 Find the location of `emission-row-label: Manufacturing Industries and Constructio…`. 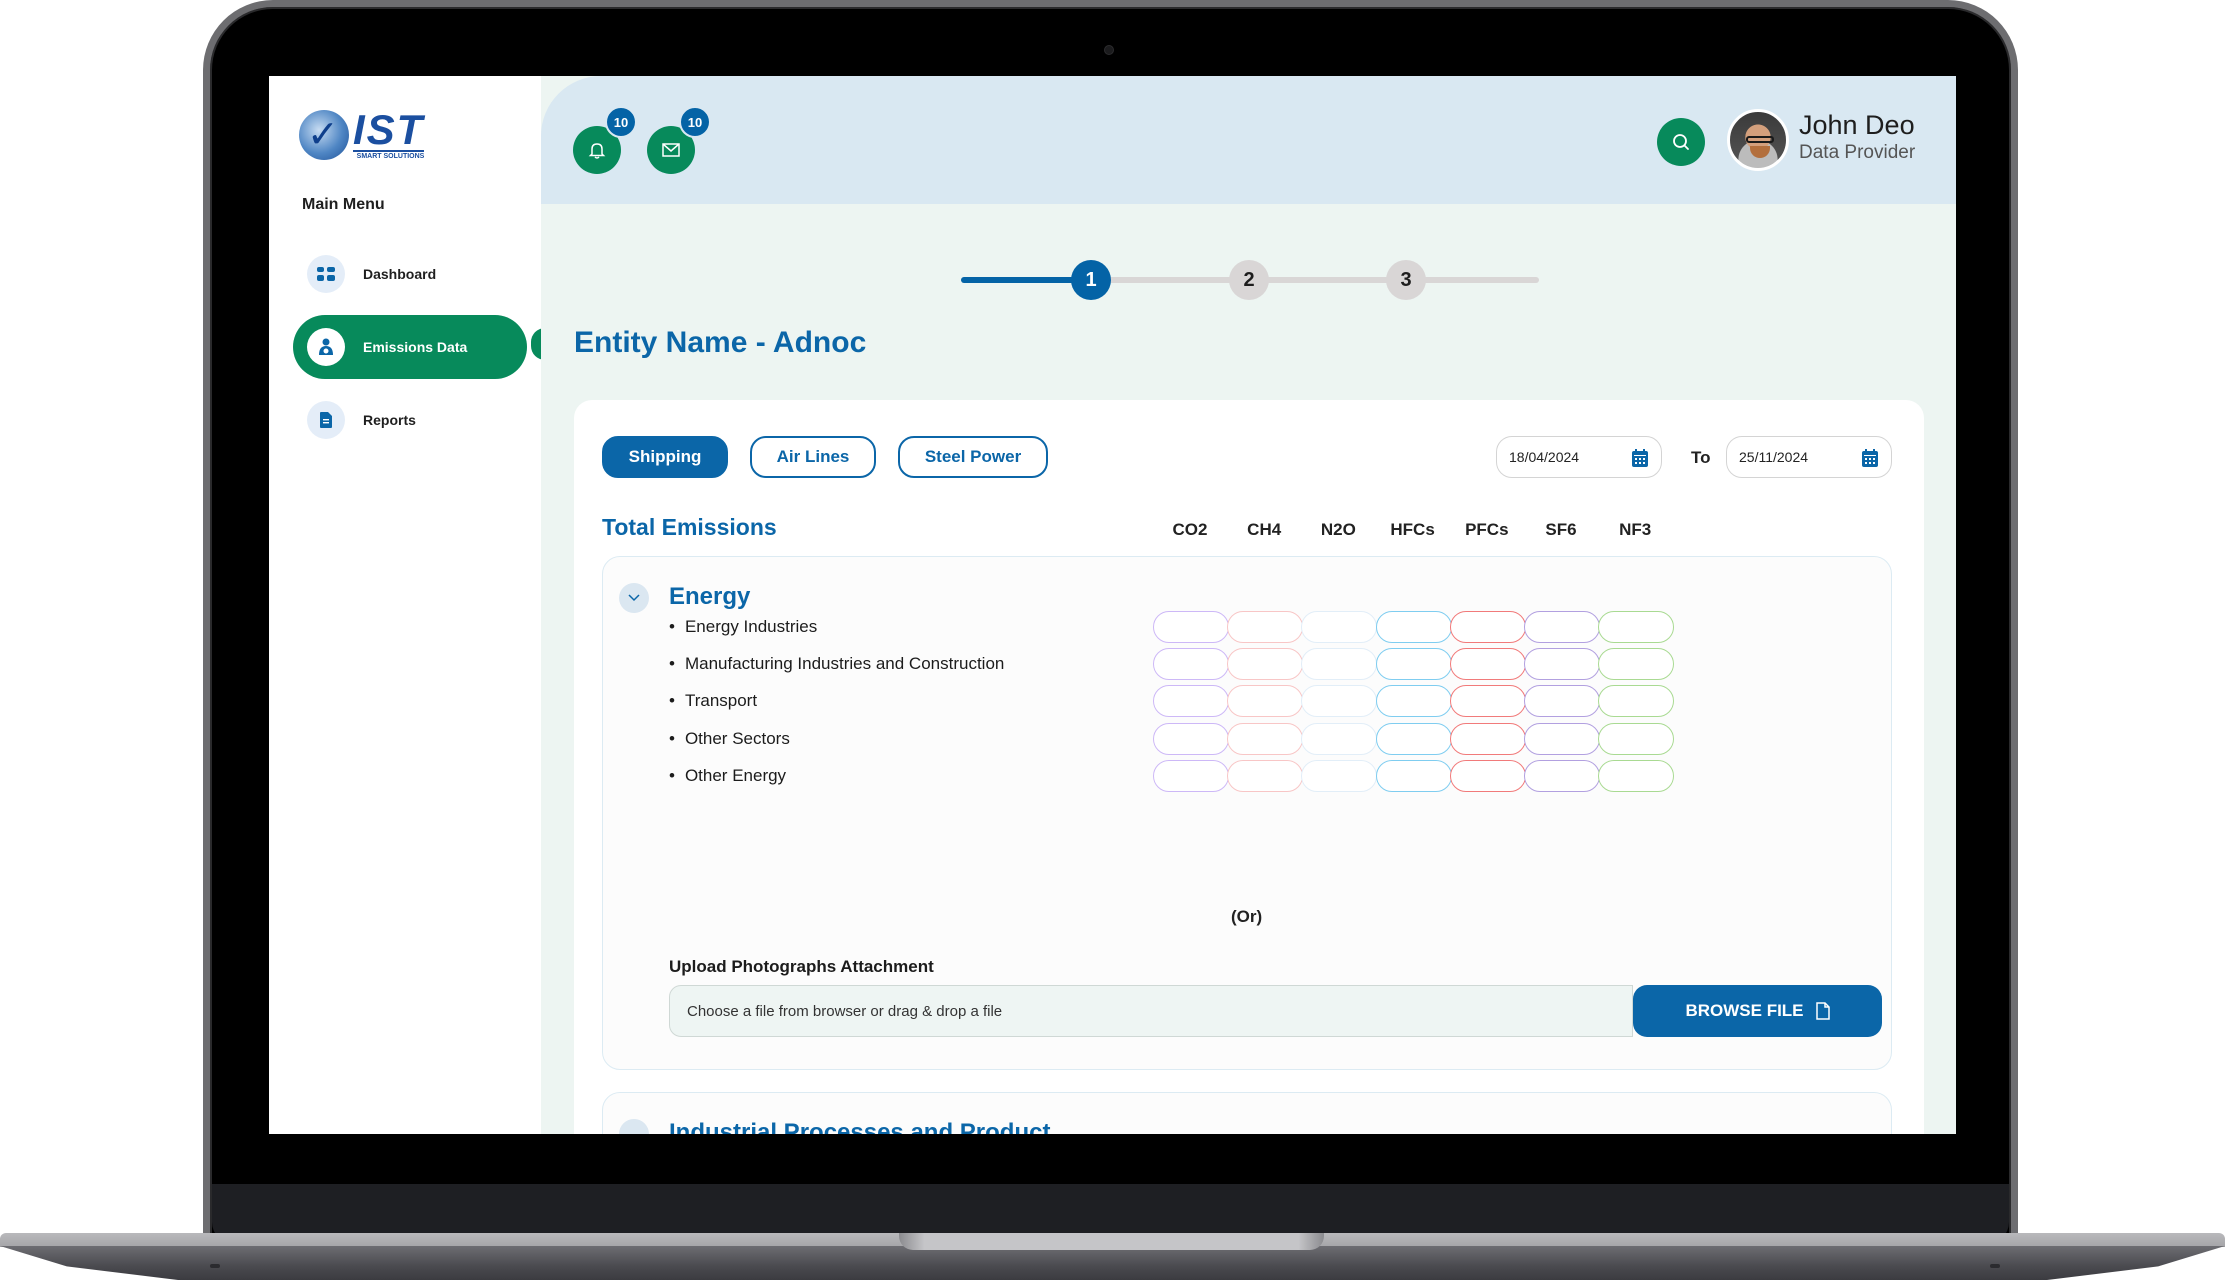

emission-row-label: Manufacturing Industries and Constructio… is located at coordinates (836, 664).